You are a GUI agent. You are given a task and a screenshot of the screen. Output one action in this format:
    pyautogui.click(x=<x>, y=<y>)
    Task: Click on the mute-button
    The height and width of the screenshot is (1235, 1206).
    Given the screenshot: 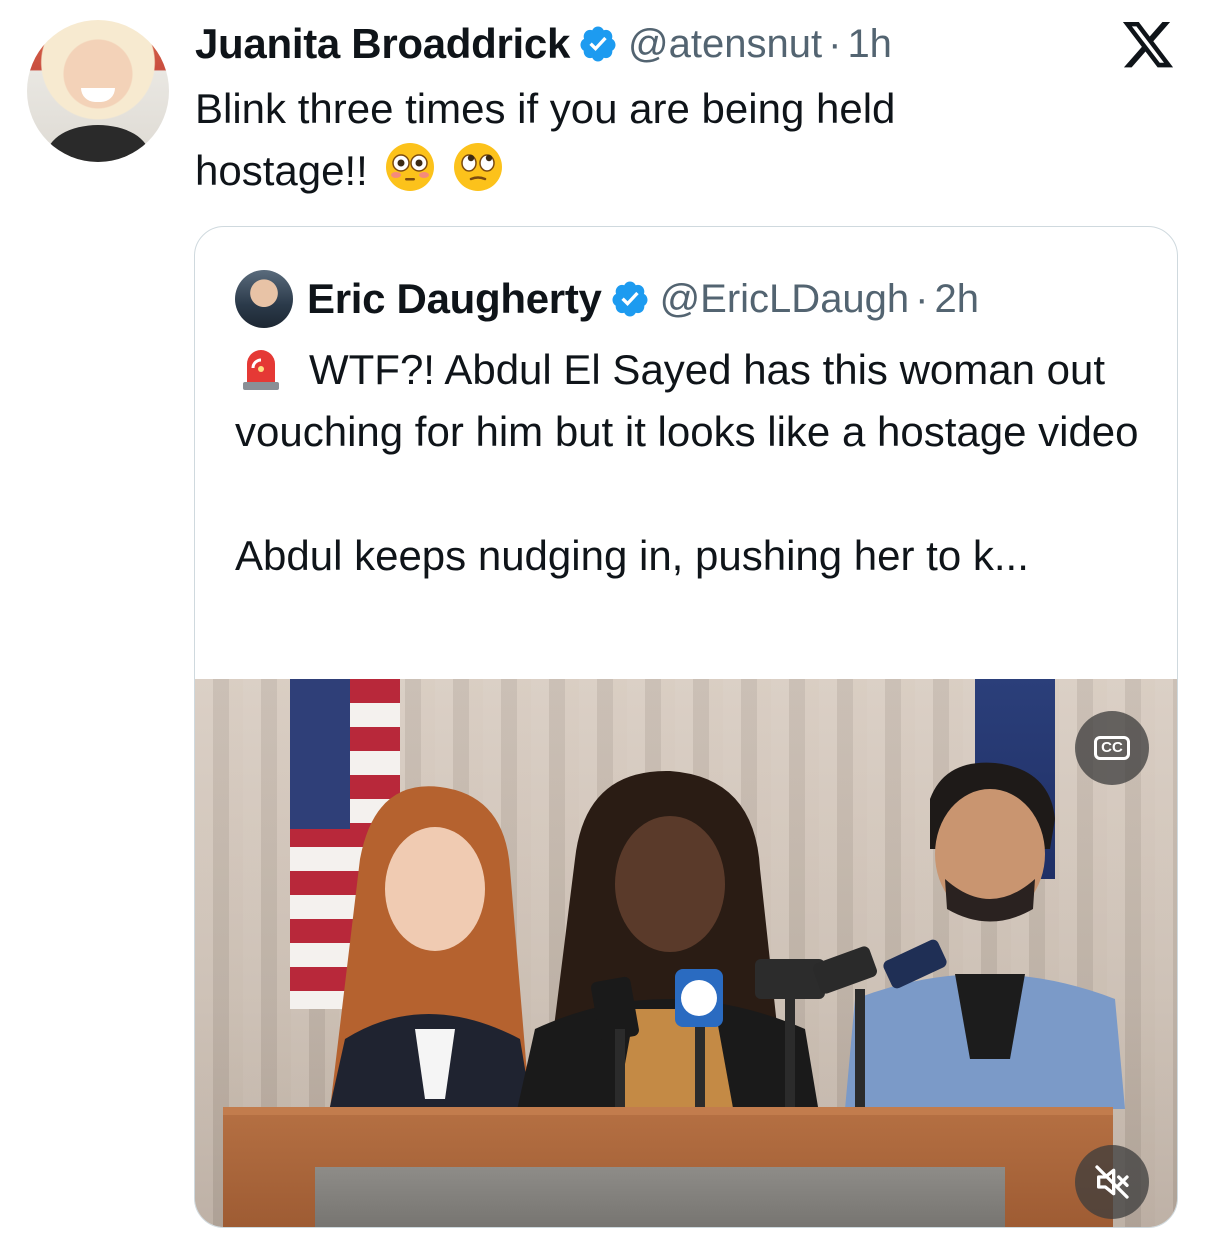 What is the action you would take?
    pyautogui.click(x=1112, y=1182)
    